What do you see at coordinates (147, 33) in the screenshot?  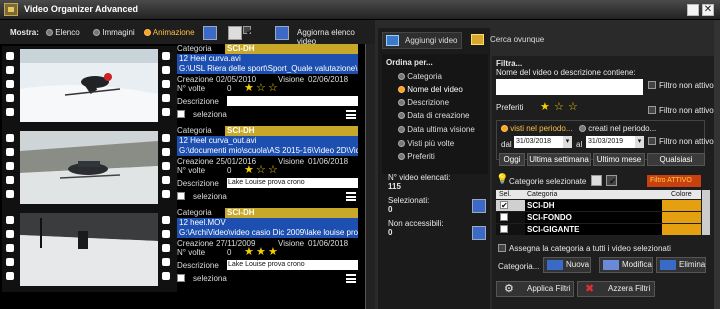 I see `radio-animazione` at bounding box center [147, 33].